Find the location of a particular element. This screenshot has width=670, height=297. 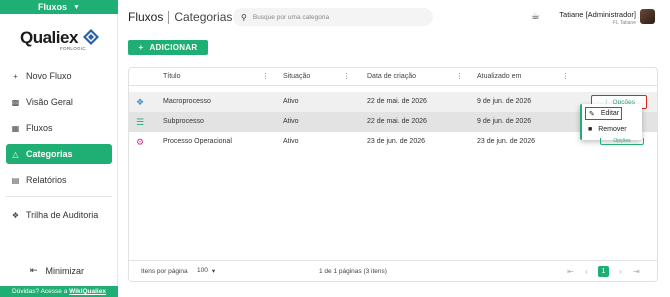

sidebar-item-categorias: △ Categorias is located at coordinates (59, 154).